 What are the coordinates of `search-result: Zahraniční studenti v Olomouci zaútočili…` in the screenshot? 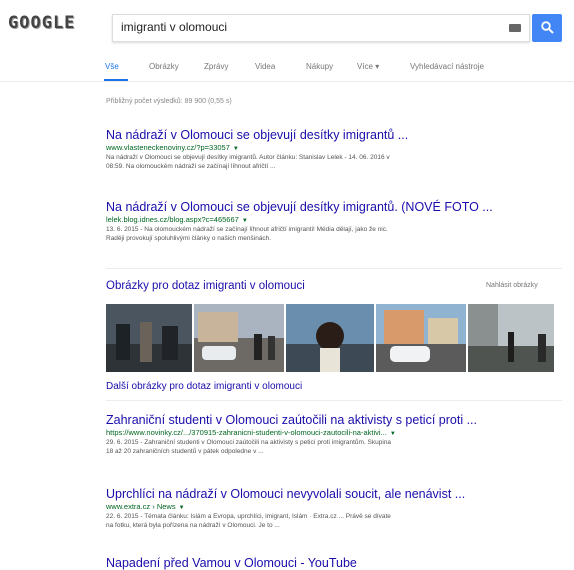 It's located at (336, 434).